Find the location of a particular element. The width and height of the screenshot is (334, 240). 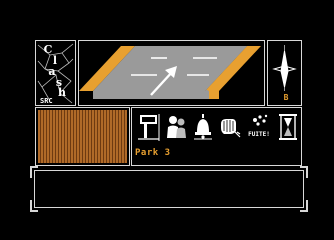

door-panel is located at coordinates (82, 136).